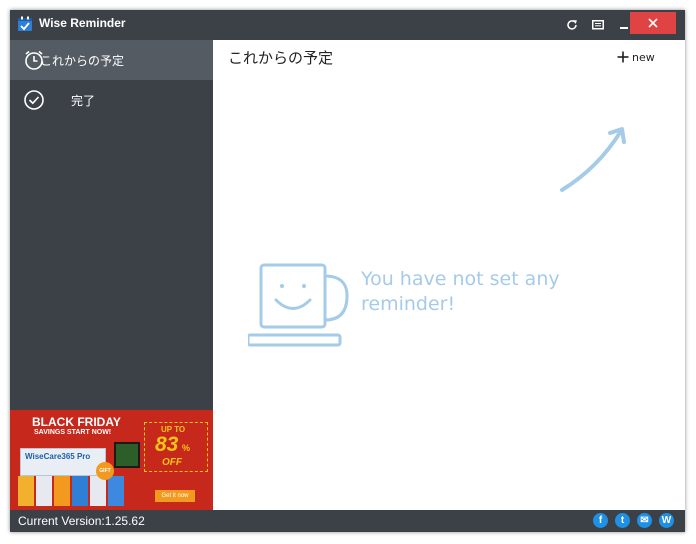 This screenshot has width=696, height=544. I want to click on get-it-now-button: Get it now, so click(175, 496).